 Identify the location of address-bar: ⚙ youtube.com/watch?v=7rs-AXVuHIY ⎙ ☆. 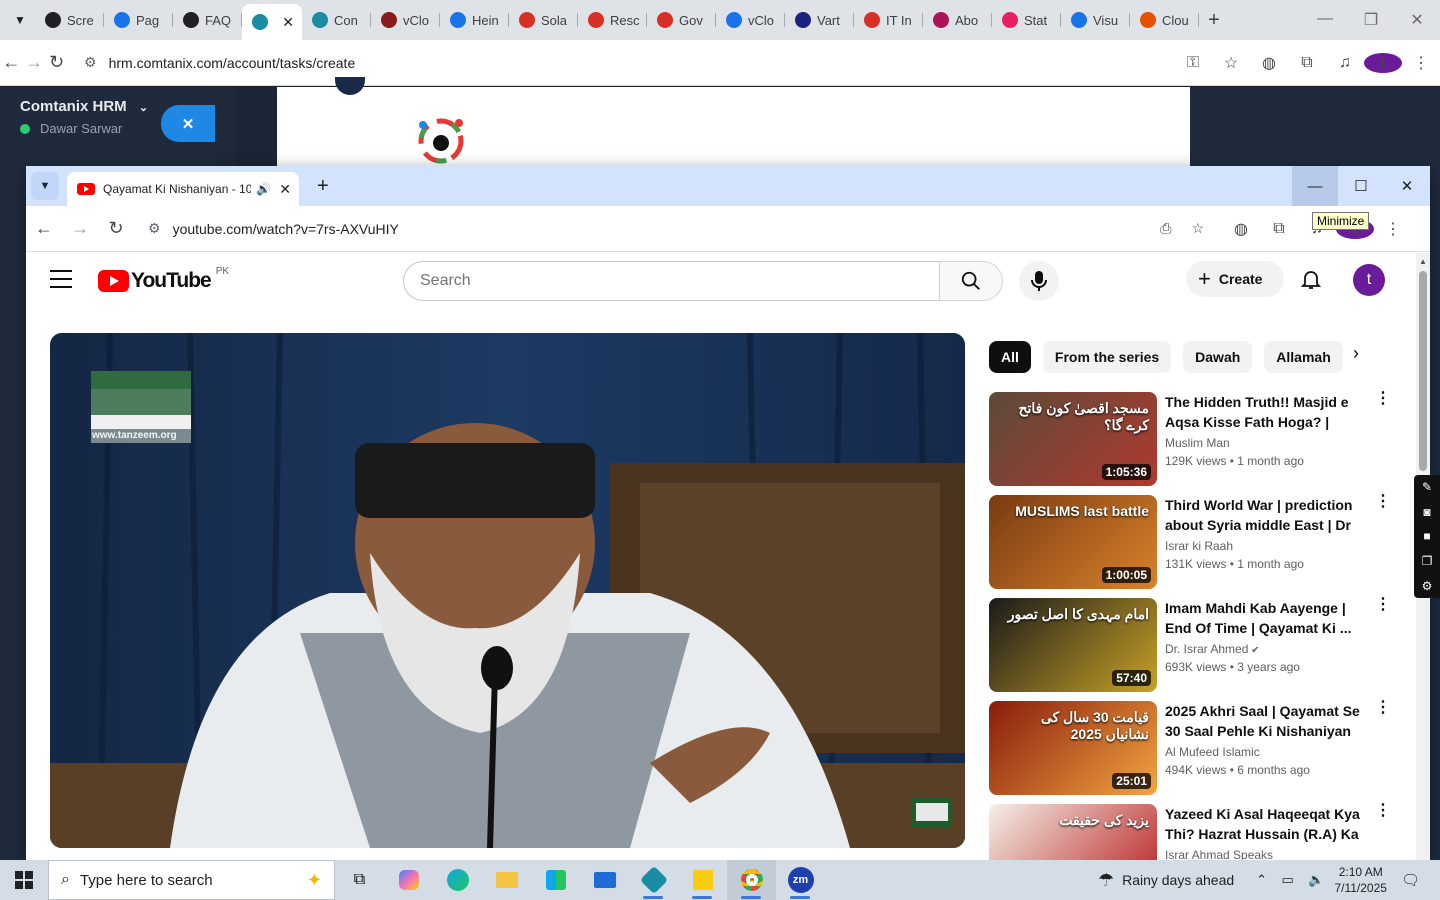
(675, 228).